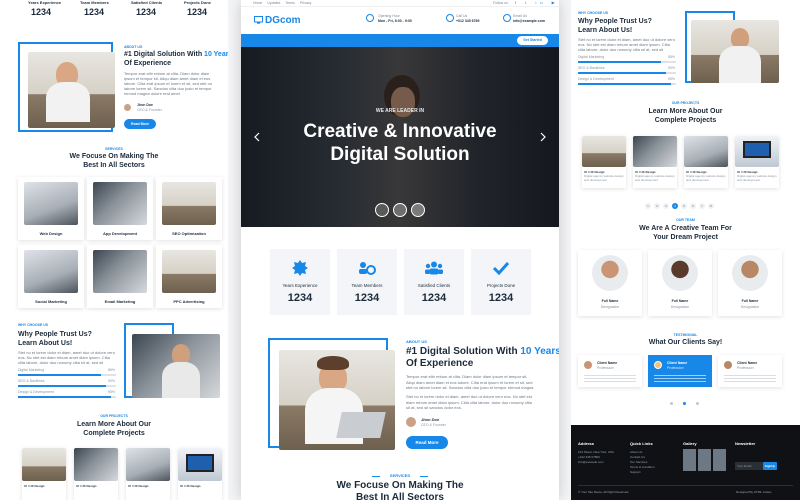  Describe the element at coordinates (672, 57) in the screenshot. I see `skill-pct: 85%` at that location.